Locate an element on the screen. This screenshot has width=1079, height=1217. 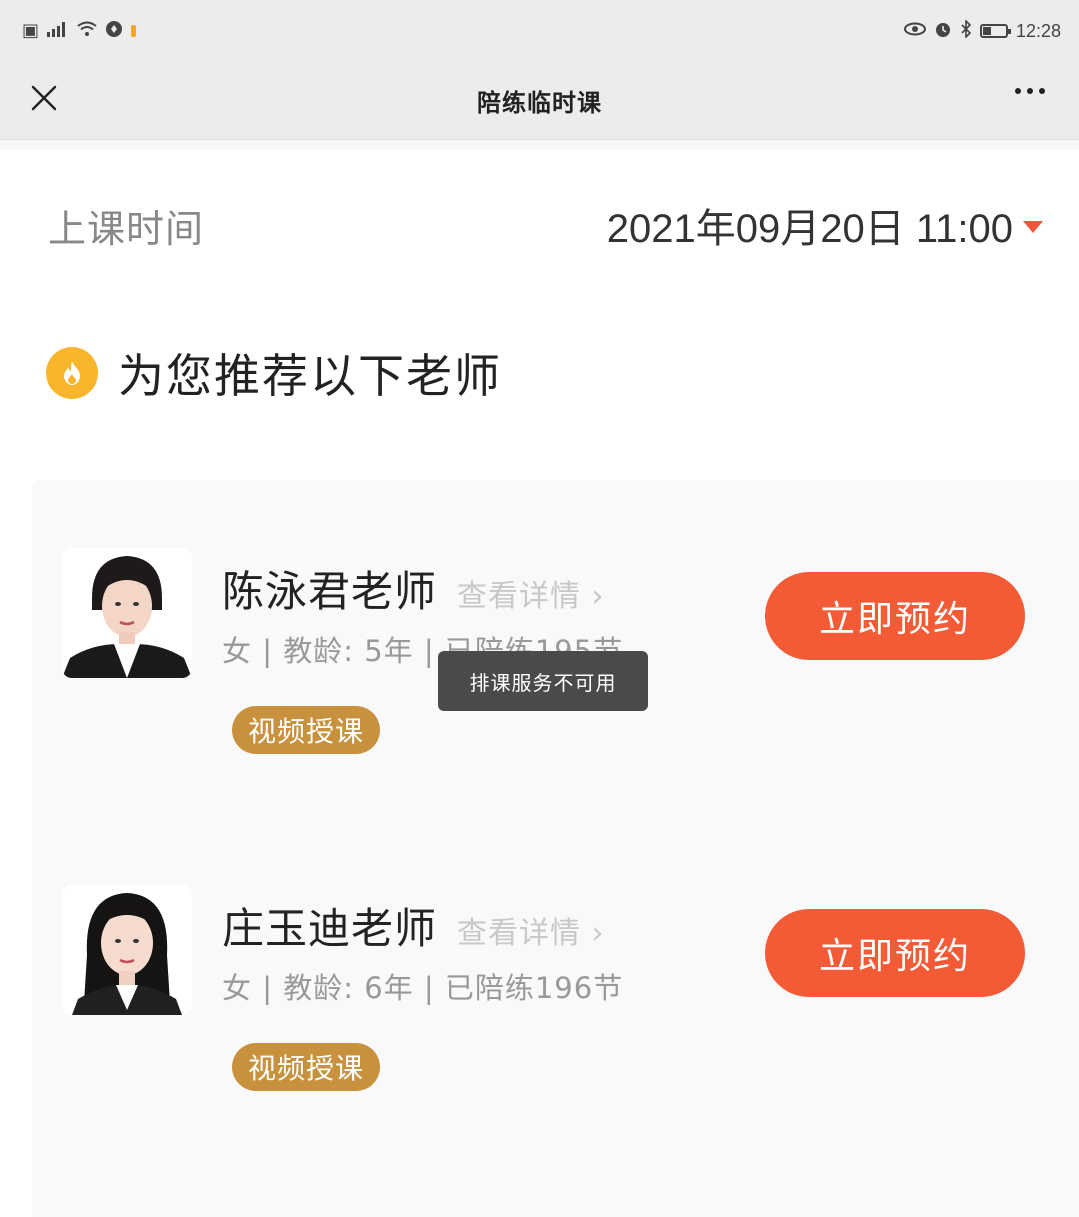
page-title: 陪练临时课 is located at coordinates (539, 103).